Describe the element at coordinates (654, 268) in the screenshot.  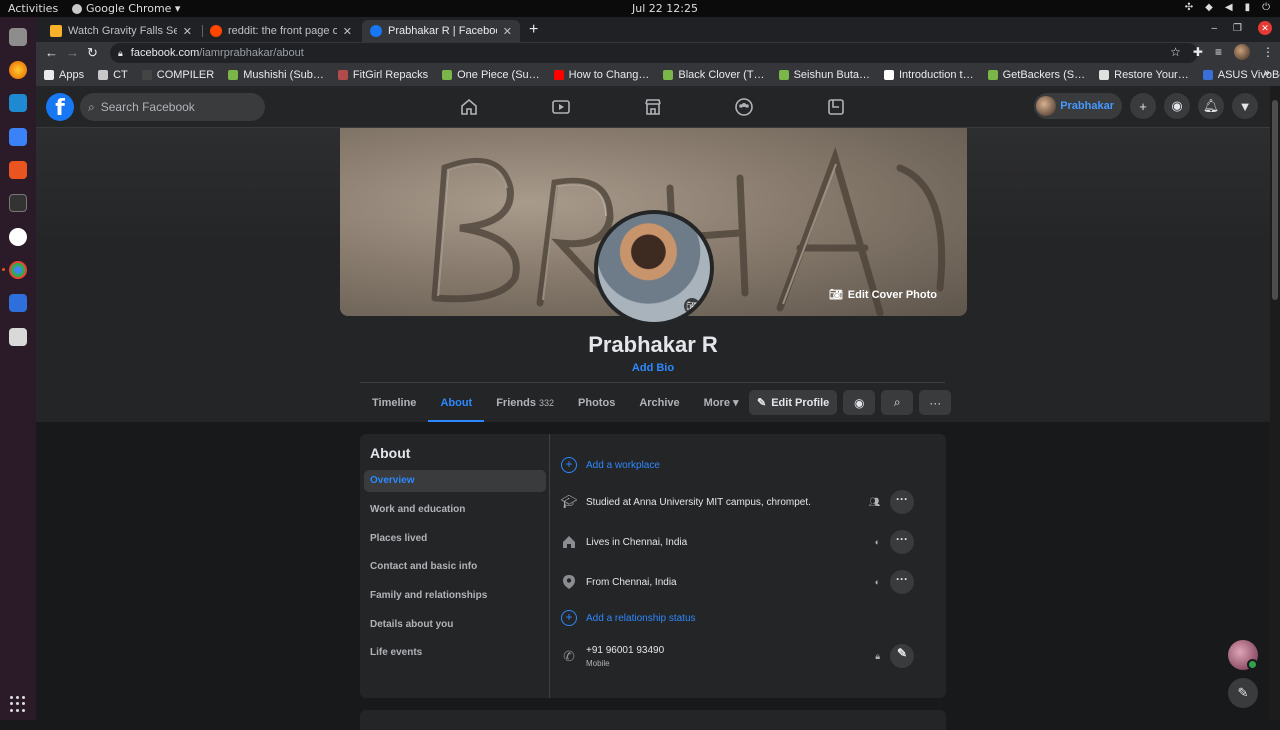
I see `profile-picture: 📷︎` at that location.